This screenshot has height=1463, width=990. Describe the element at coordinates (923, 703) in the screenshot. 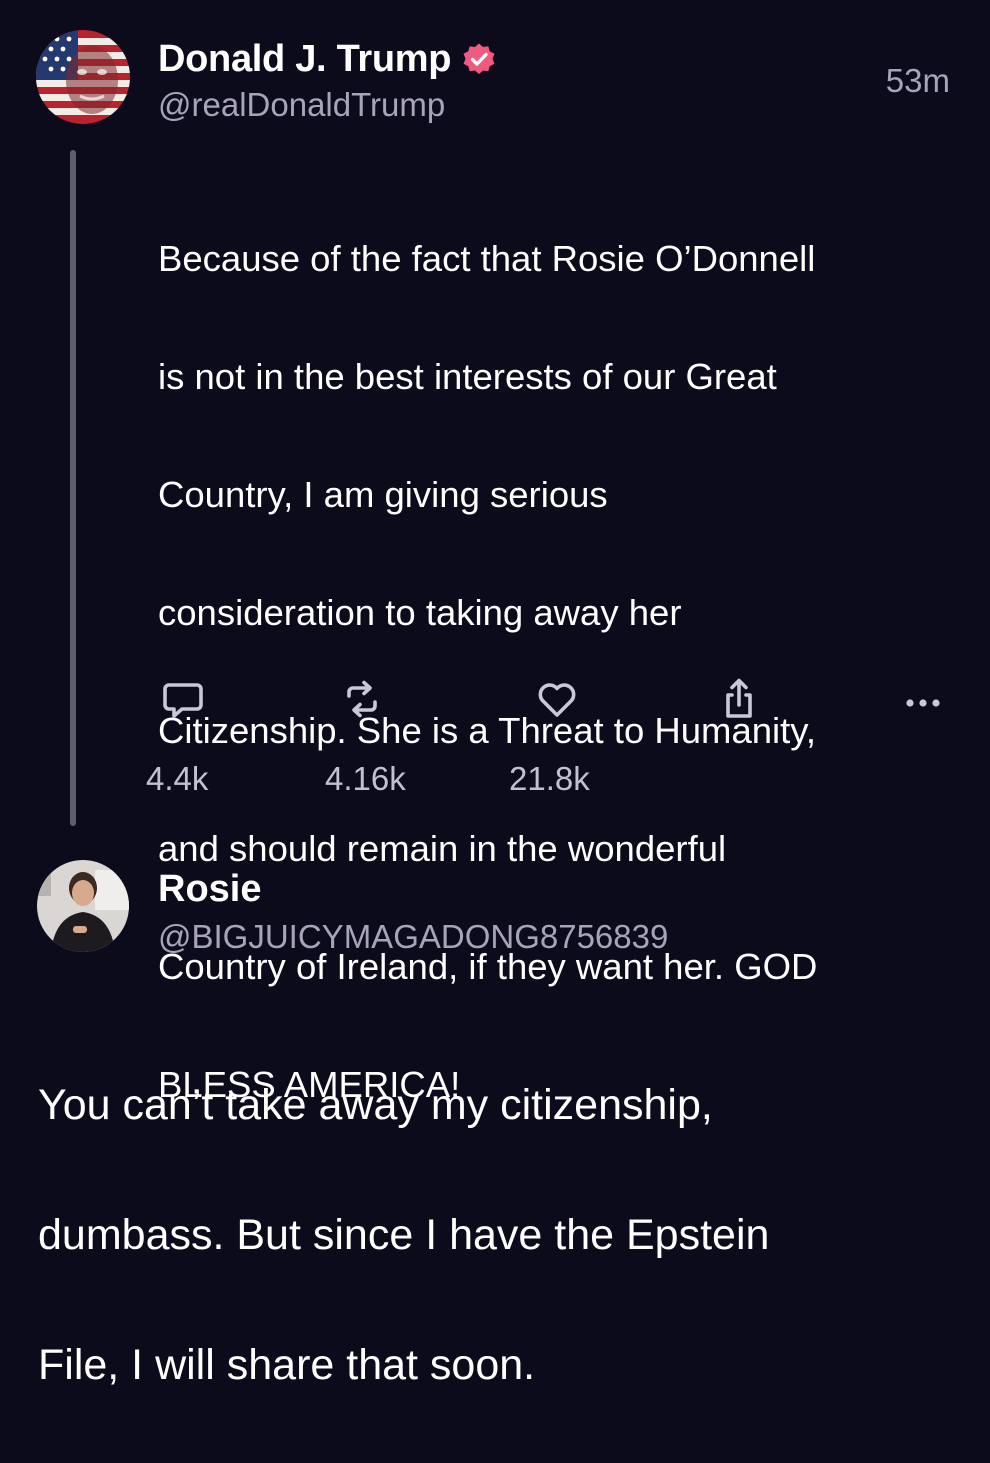

I see `more-icon` at that location.